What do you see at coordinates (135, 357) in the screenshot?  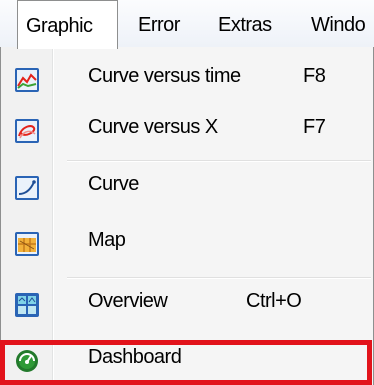 I see `menu-item-label: Dashboard` at bounding box center [135, 357].